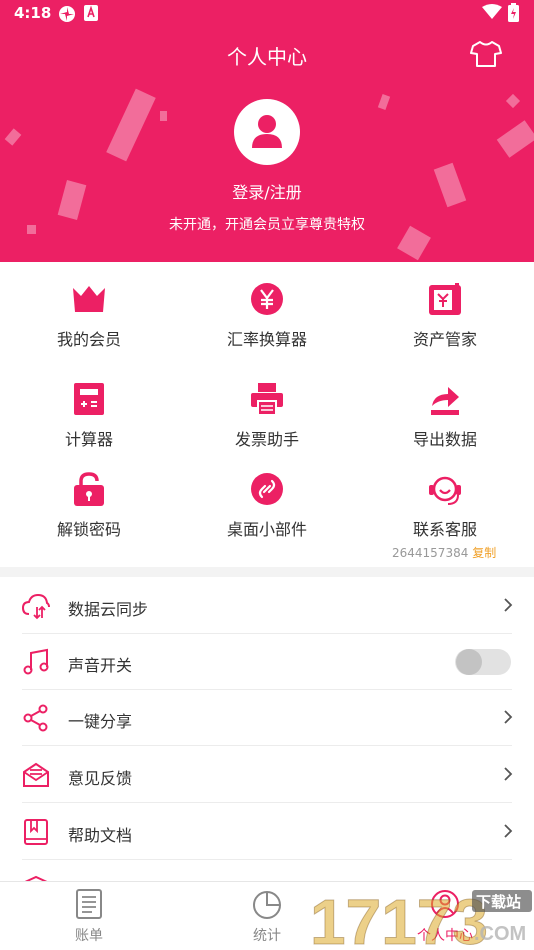  What do you see at coordinates (89, 936) in the screenshot?
I see `tab-label: 账单` at bounding box center [89, 936].